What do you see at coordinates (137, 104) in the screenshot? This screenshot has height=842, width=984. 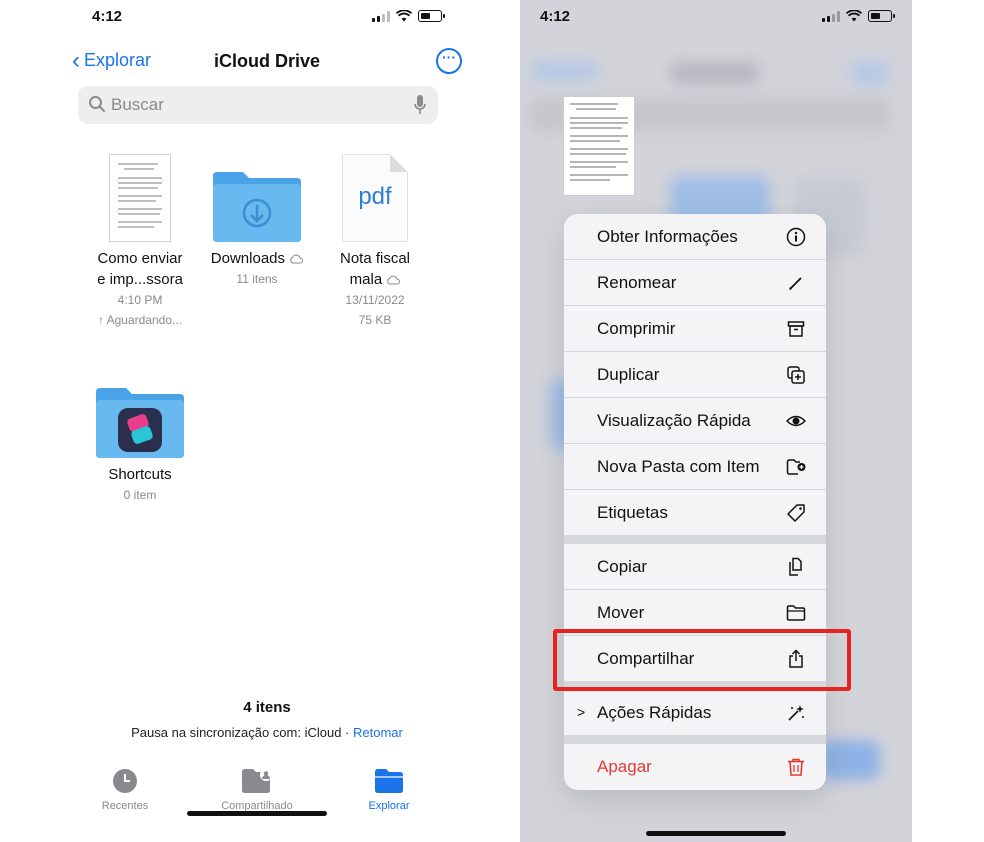 I see `search-placeholder: Buscar` at bounding box center [137, 104].